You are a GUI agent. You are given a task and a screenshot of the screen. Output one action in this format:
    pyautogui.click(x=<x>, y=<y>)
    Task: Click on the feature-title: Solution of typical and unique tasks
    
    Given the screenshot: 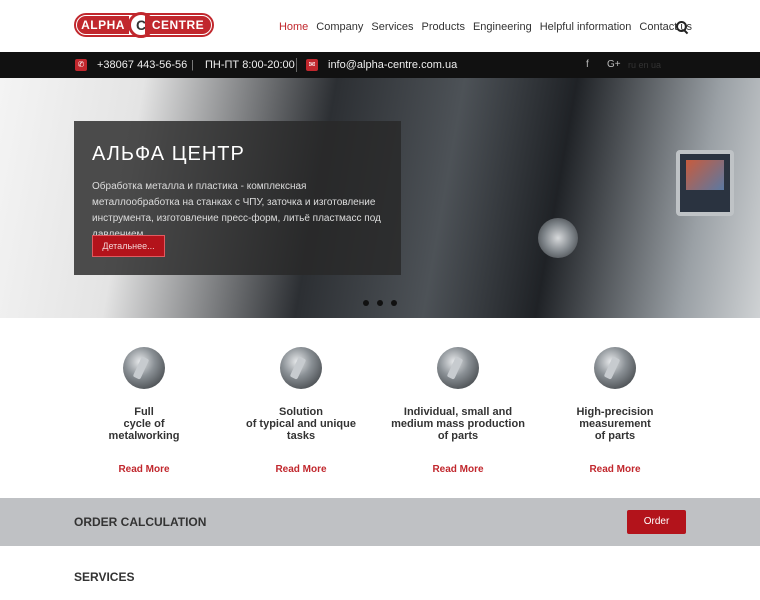 What is the action you would take?
    pyautogui.click(x=300, y=424)
    